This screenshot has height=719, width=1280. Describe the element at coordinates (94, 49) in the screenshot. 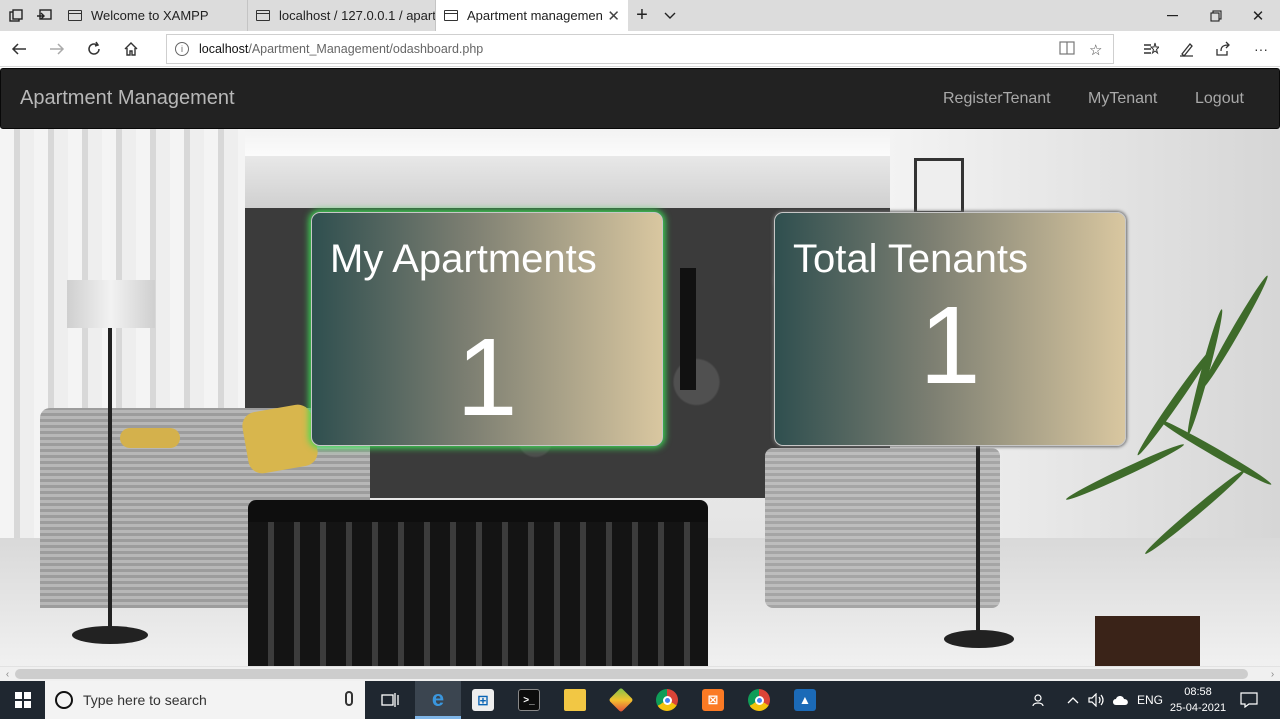

I see `refresh-icon` at that location.